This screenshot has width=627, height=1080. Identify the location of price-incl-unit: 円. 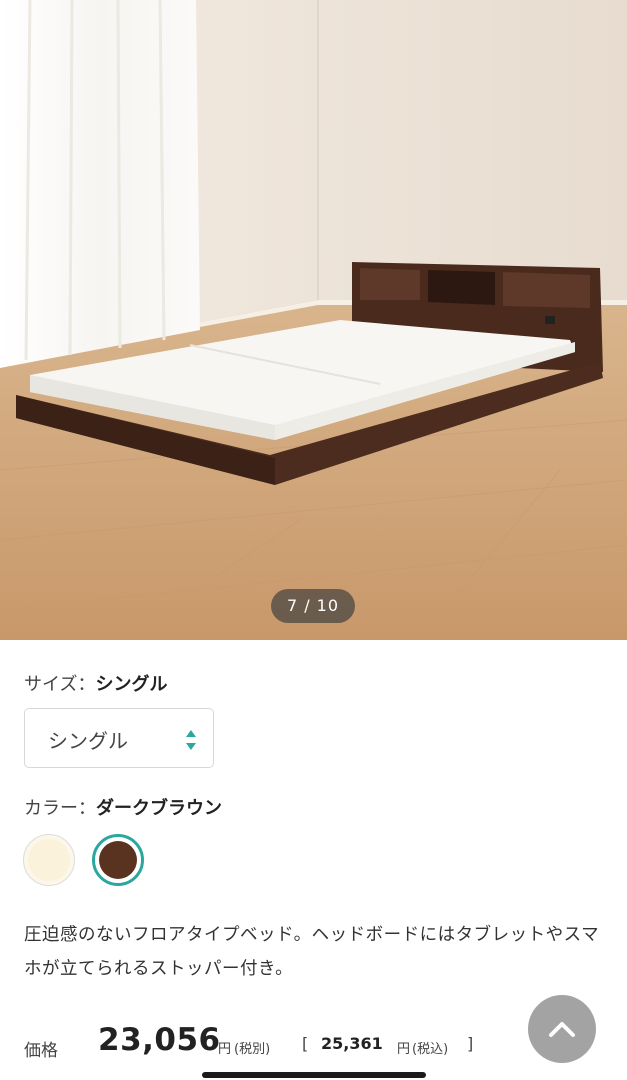
(404, 1049).